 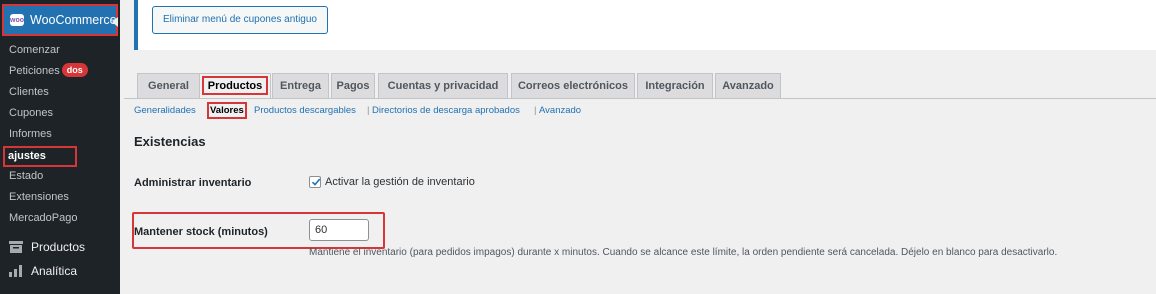 I want to click on manage-stock-label: Administrar inventario, so click(x=193, y=183).